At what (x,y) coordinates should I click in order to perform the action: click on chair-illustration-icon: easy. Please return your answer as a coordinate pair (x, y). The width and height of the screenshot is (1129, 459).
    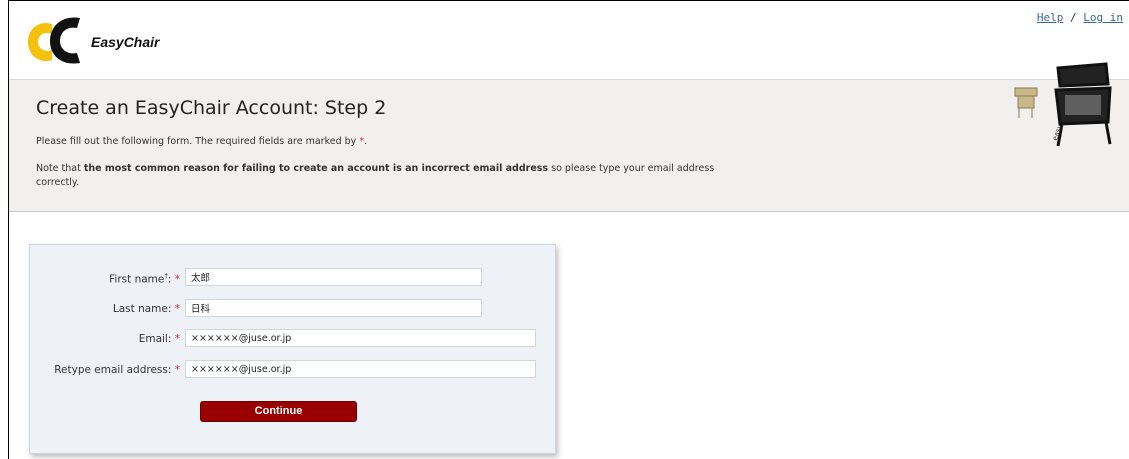
    Looking at the image, I should click on (1063, 104).